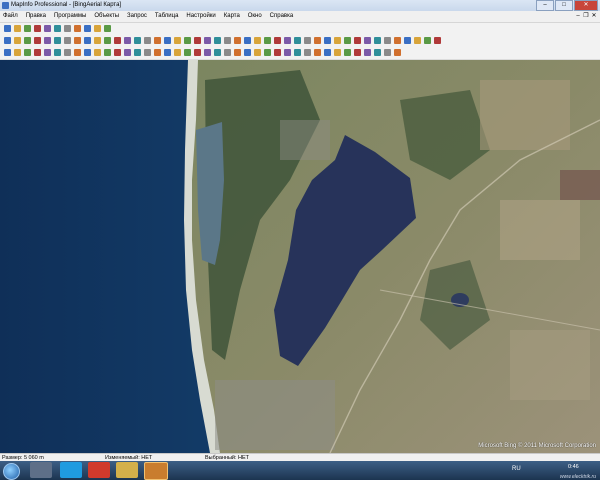  What do you see at coordinates (36, 16) in the screenshot?
I see `menu-edit: Правка` at bounding box center [36, 16].